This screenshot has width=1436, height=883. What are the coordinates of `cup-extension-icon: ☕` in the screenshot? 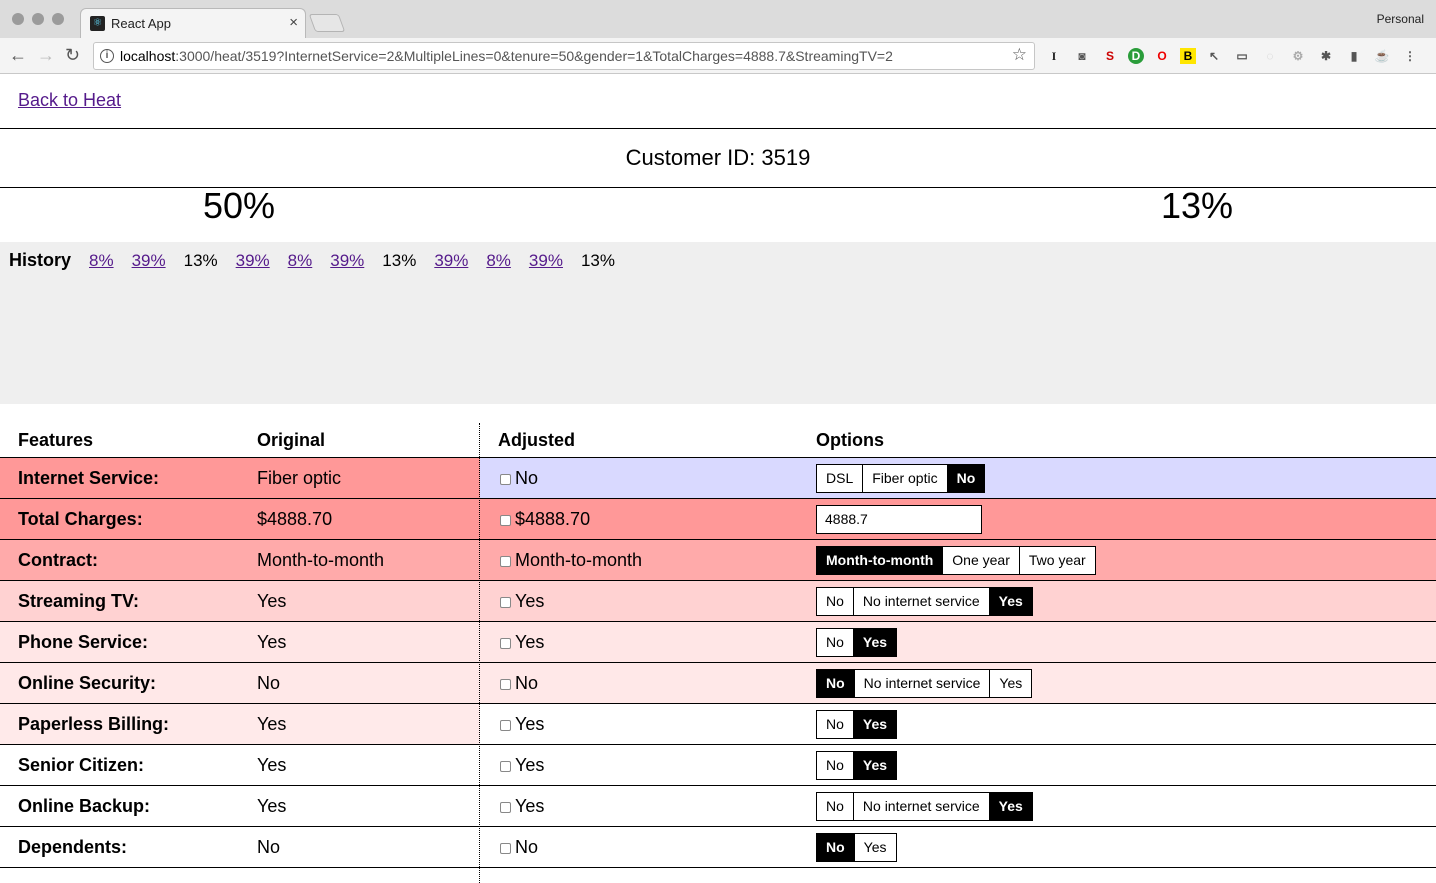 It's located at (1382, 56).